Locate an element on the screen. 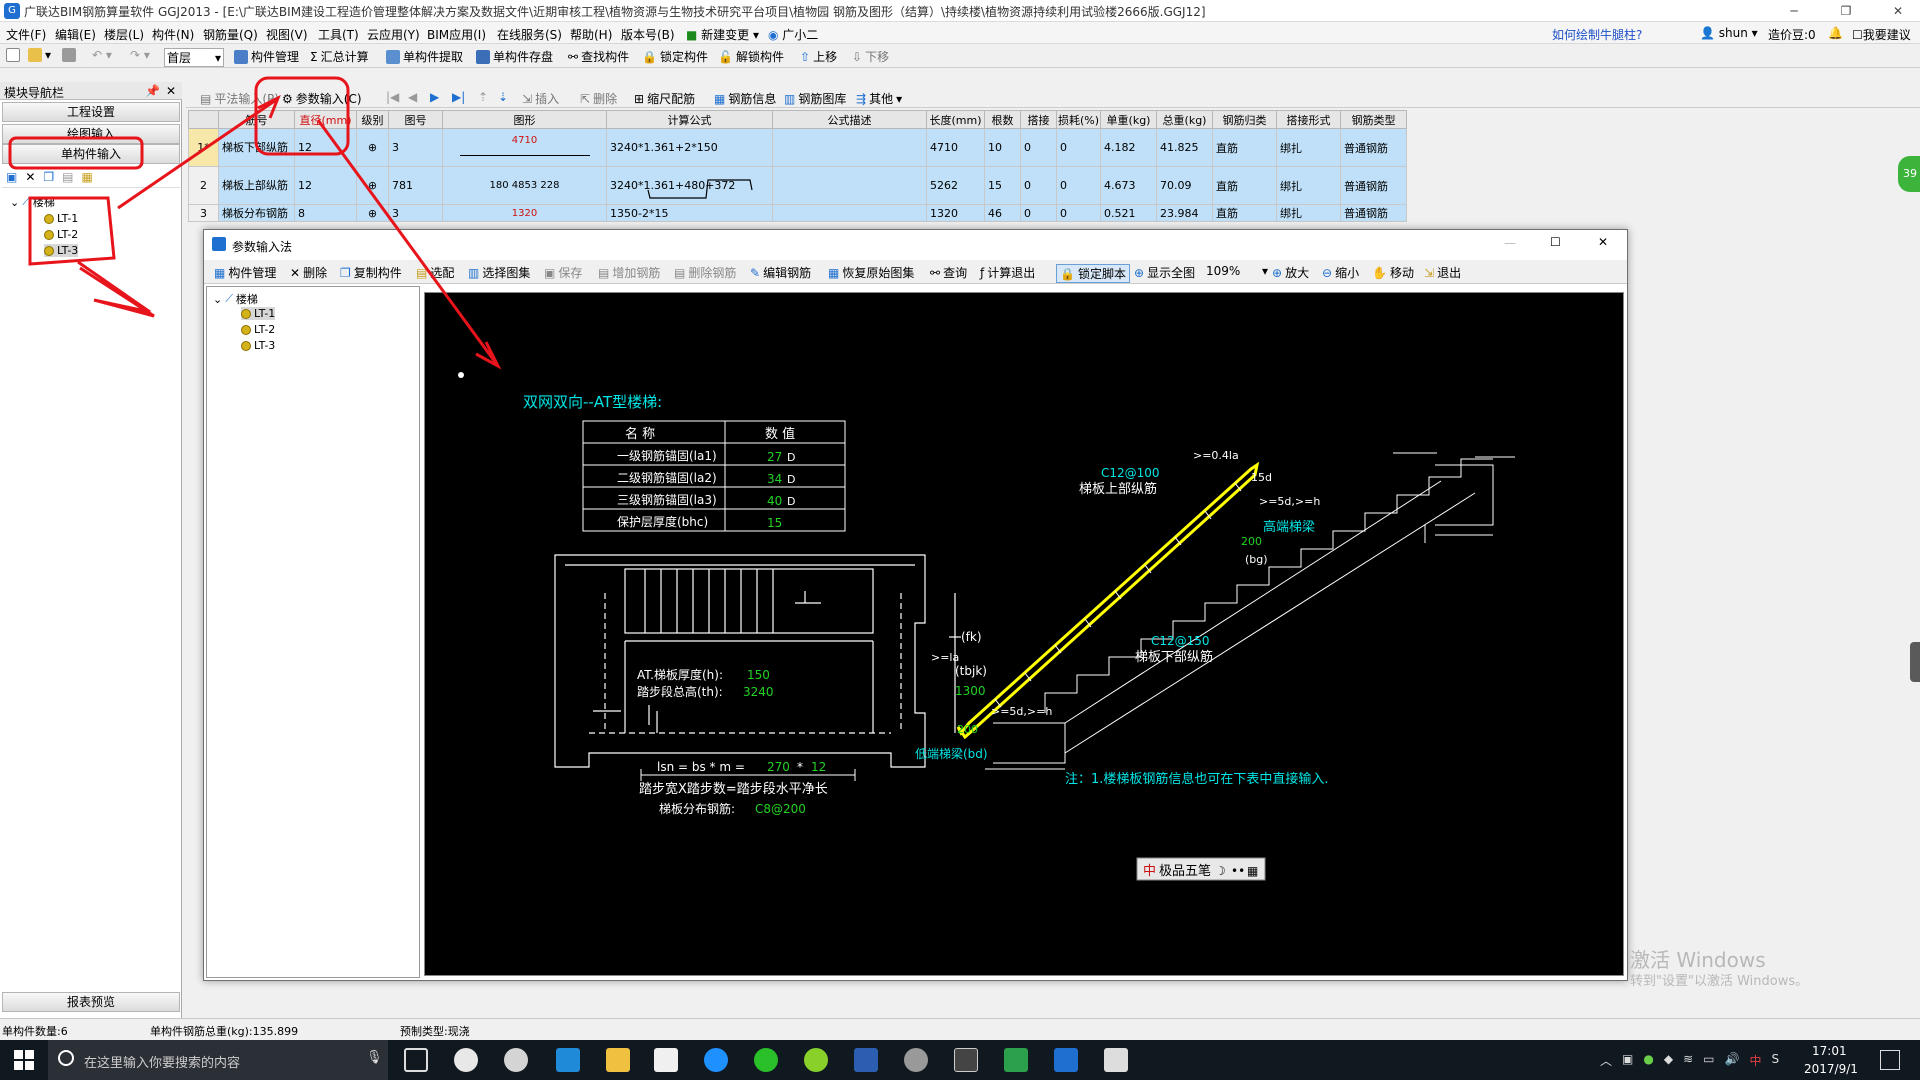  taskbar-search: 在这里输入你要搜索的内容 🎙 is located at coordinates (218, 1060).